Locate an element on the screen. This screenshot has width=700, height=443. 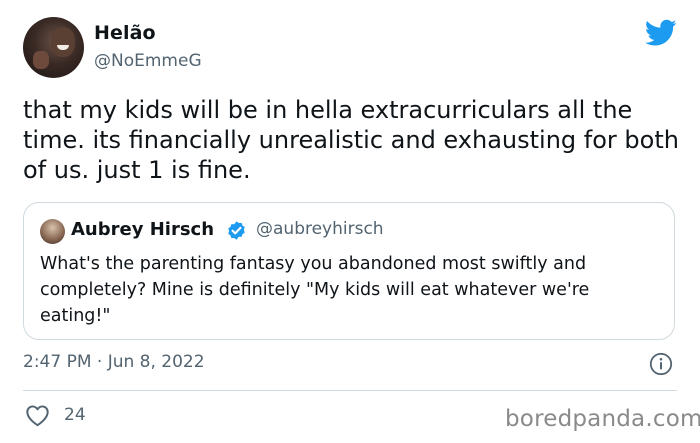
avatar-hand is located at coordinates (41, 60).